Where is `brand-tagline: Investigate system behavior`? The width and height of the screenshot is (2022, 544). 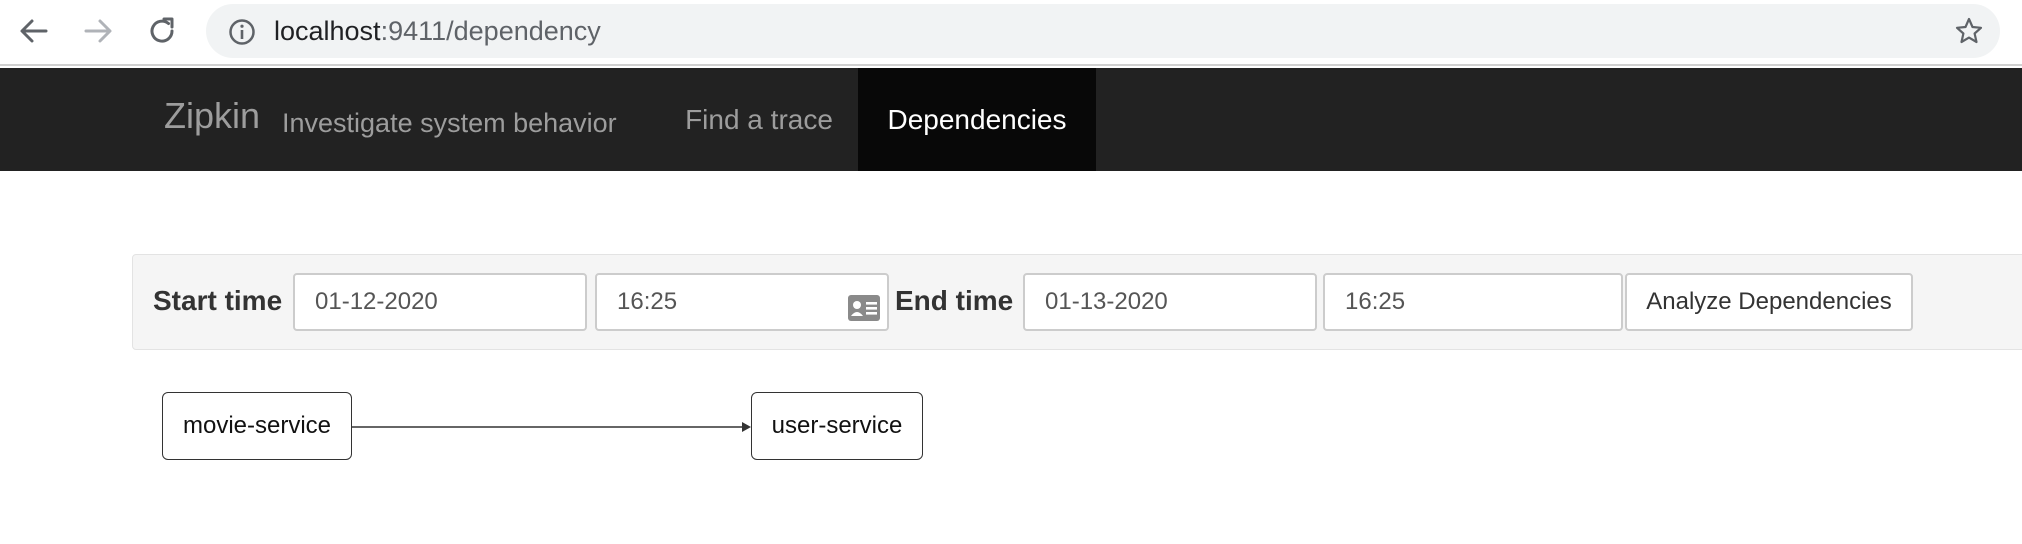
brand-tagline: Investigate system behavior is located at coordinates (449, 123).